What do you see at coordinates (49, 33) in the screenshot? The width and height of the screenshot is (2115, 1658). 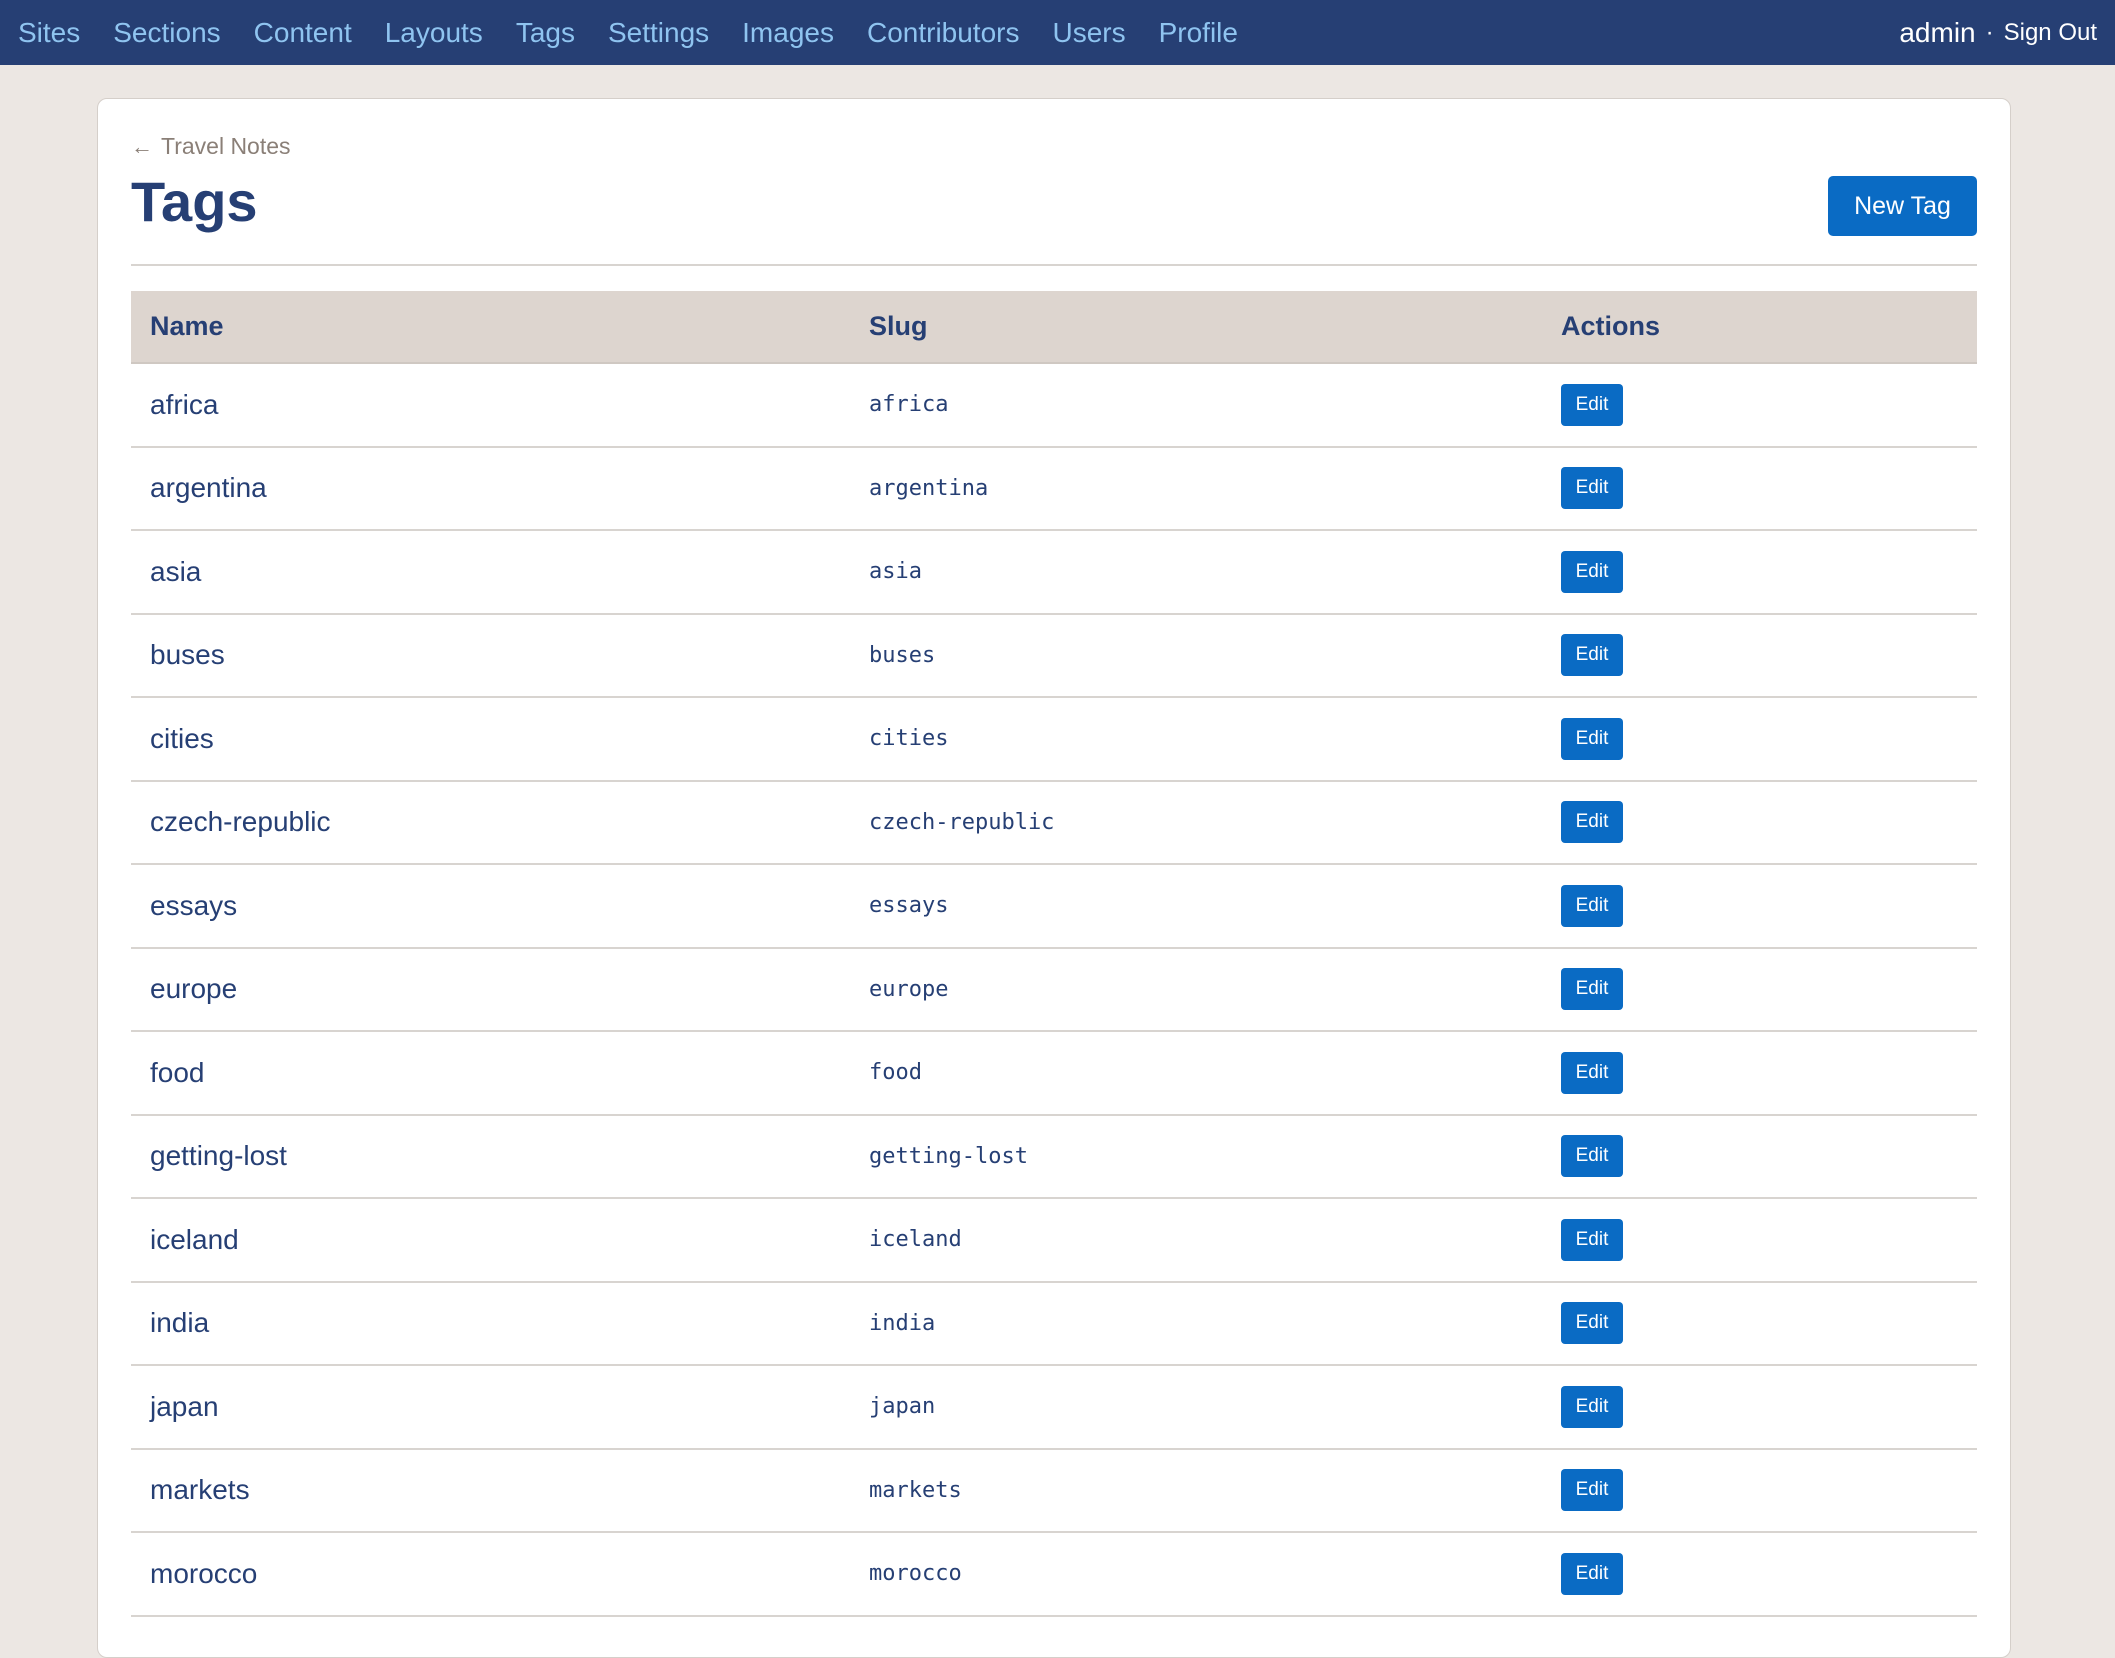 I see `nav-link-sites: Sites` at bounding box center [49, 33].